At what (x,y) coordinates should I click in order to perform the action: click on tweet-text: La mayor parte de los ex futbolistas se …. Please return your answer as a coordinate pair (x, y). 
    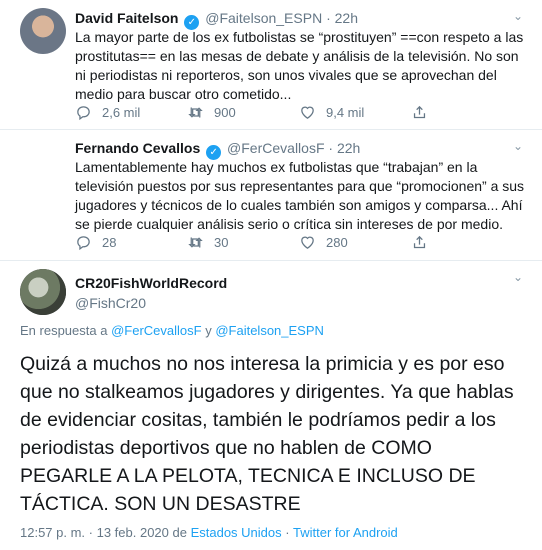
    Looking at the image, I should click on (299, 65).